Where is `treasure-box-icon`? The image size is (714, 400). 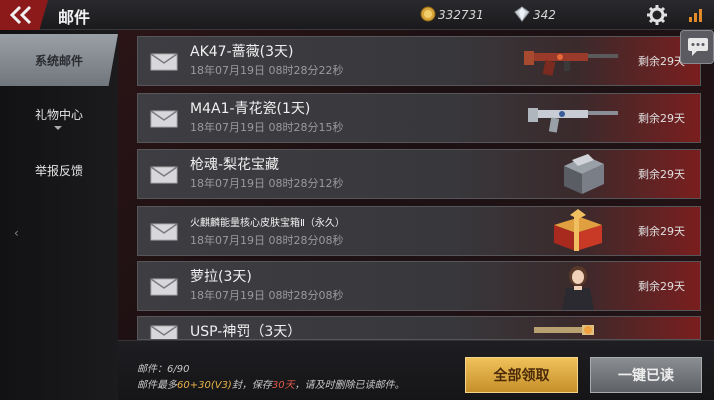
treasure-box-icon is located at coordinates (584, 174).